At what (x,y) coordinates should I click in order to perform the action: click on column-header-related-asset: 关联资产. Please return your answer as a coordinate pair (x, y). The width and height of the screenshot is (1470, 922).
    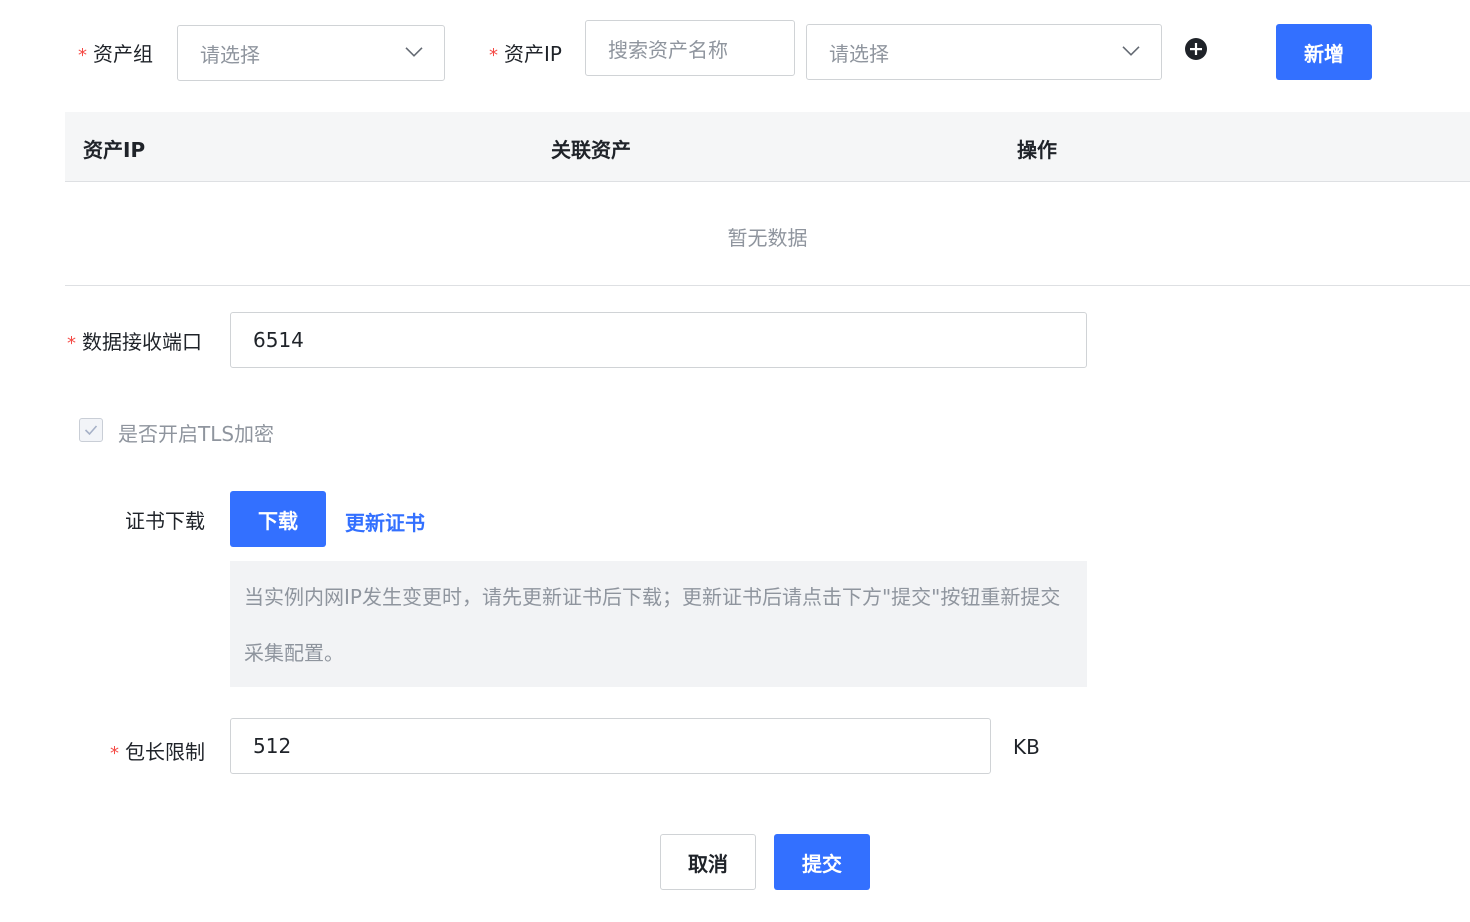
    Looking at the image, I should click on (591, 150).